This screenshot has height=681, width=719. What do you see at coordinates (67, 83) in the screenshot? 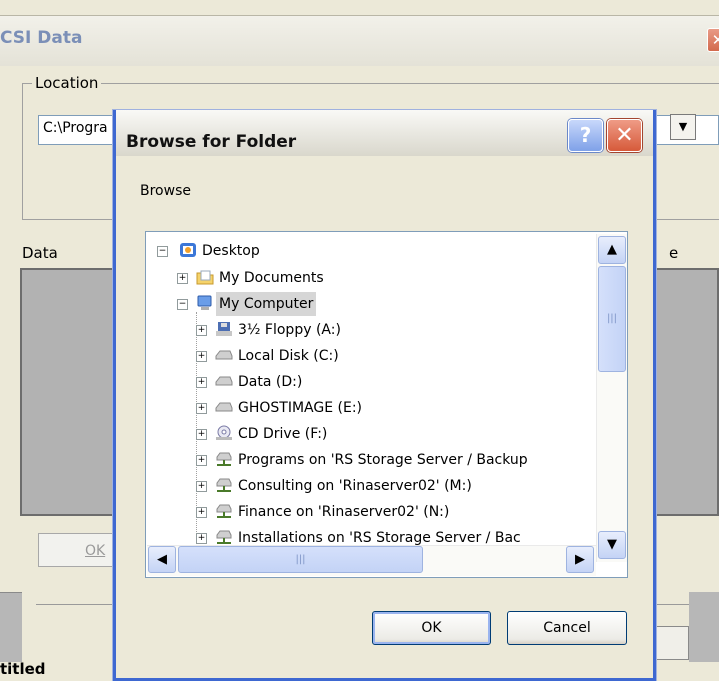
I see `location-label: Location` at bounding box center [67, 83].